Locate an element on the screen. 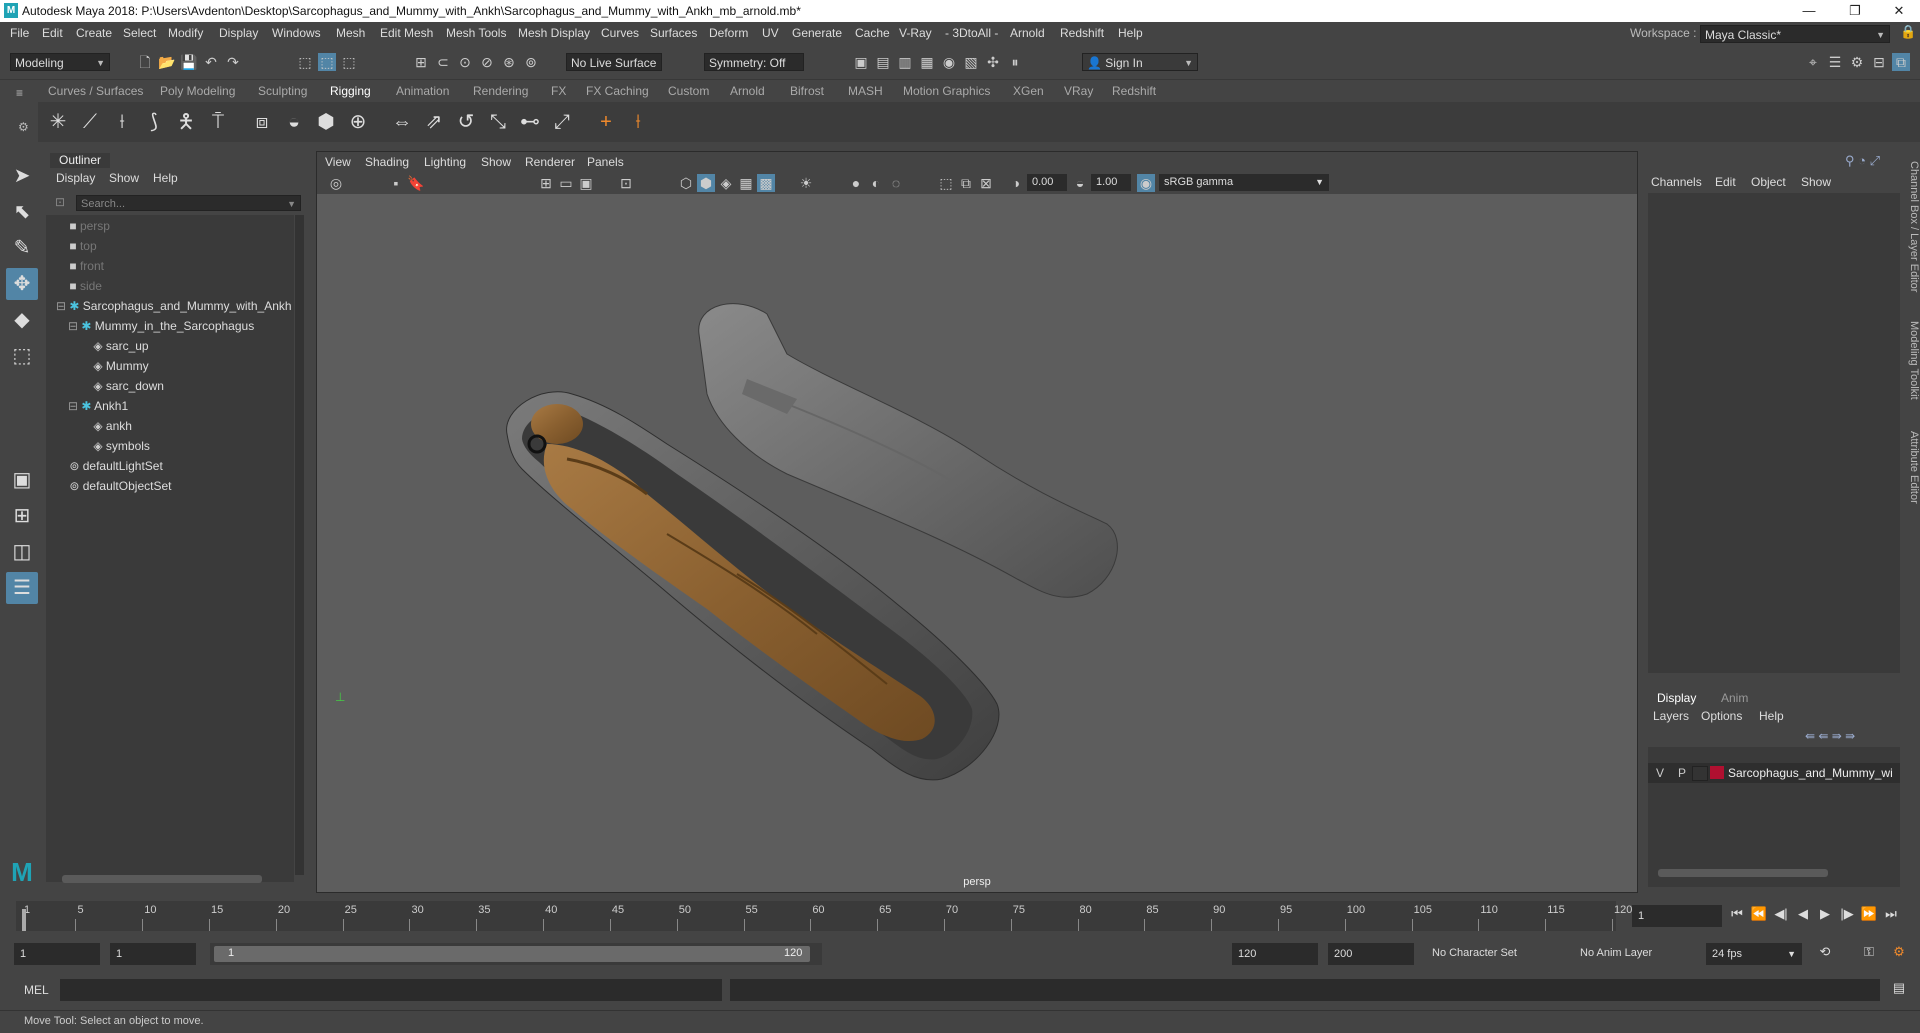 Image resolution: width=1920 pixels, height=1033 pixels. humanik-icon: ⍑ is located at coordinates (218, 122).